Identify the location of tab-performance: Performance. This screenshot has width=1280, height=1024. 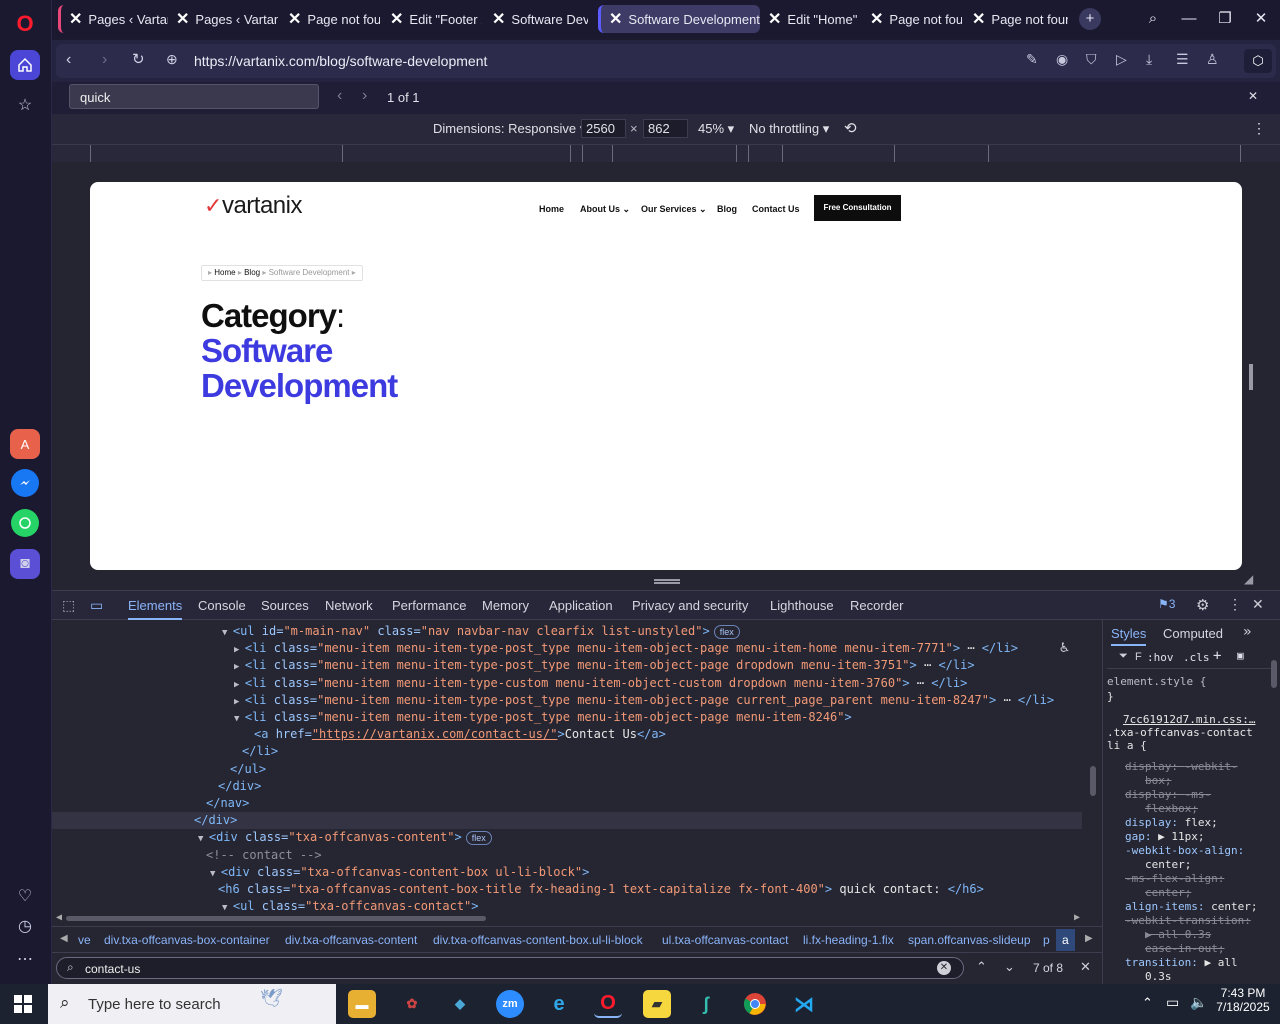
(429, 605).